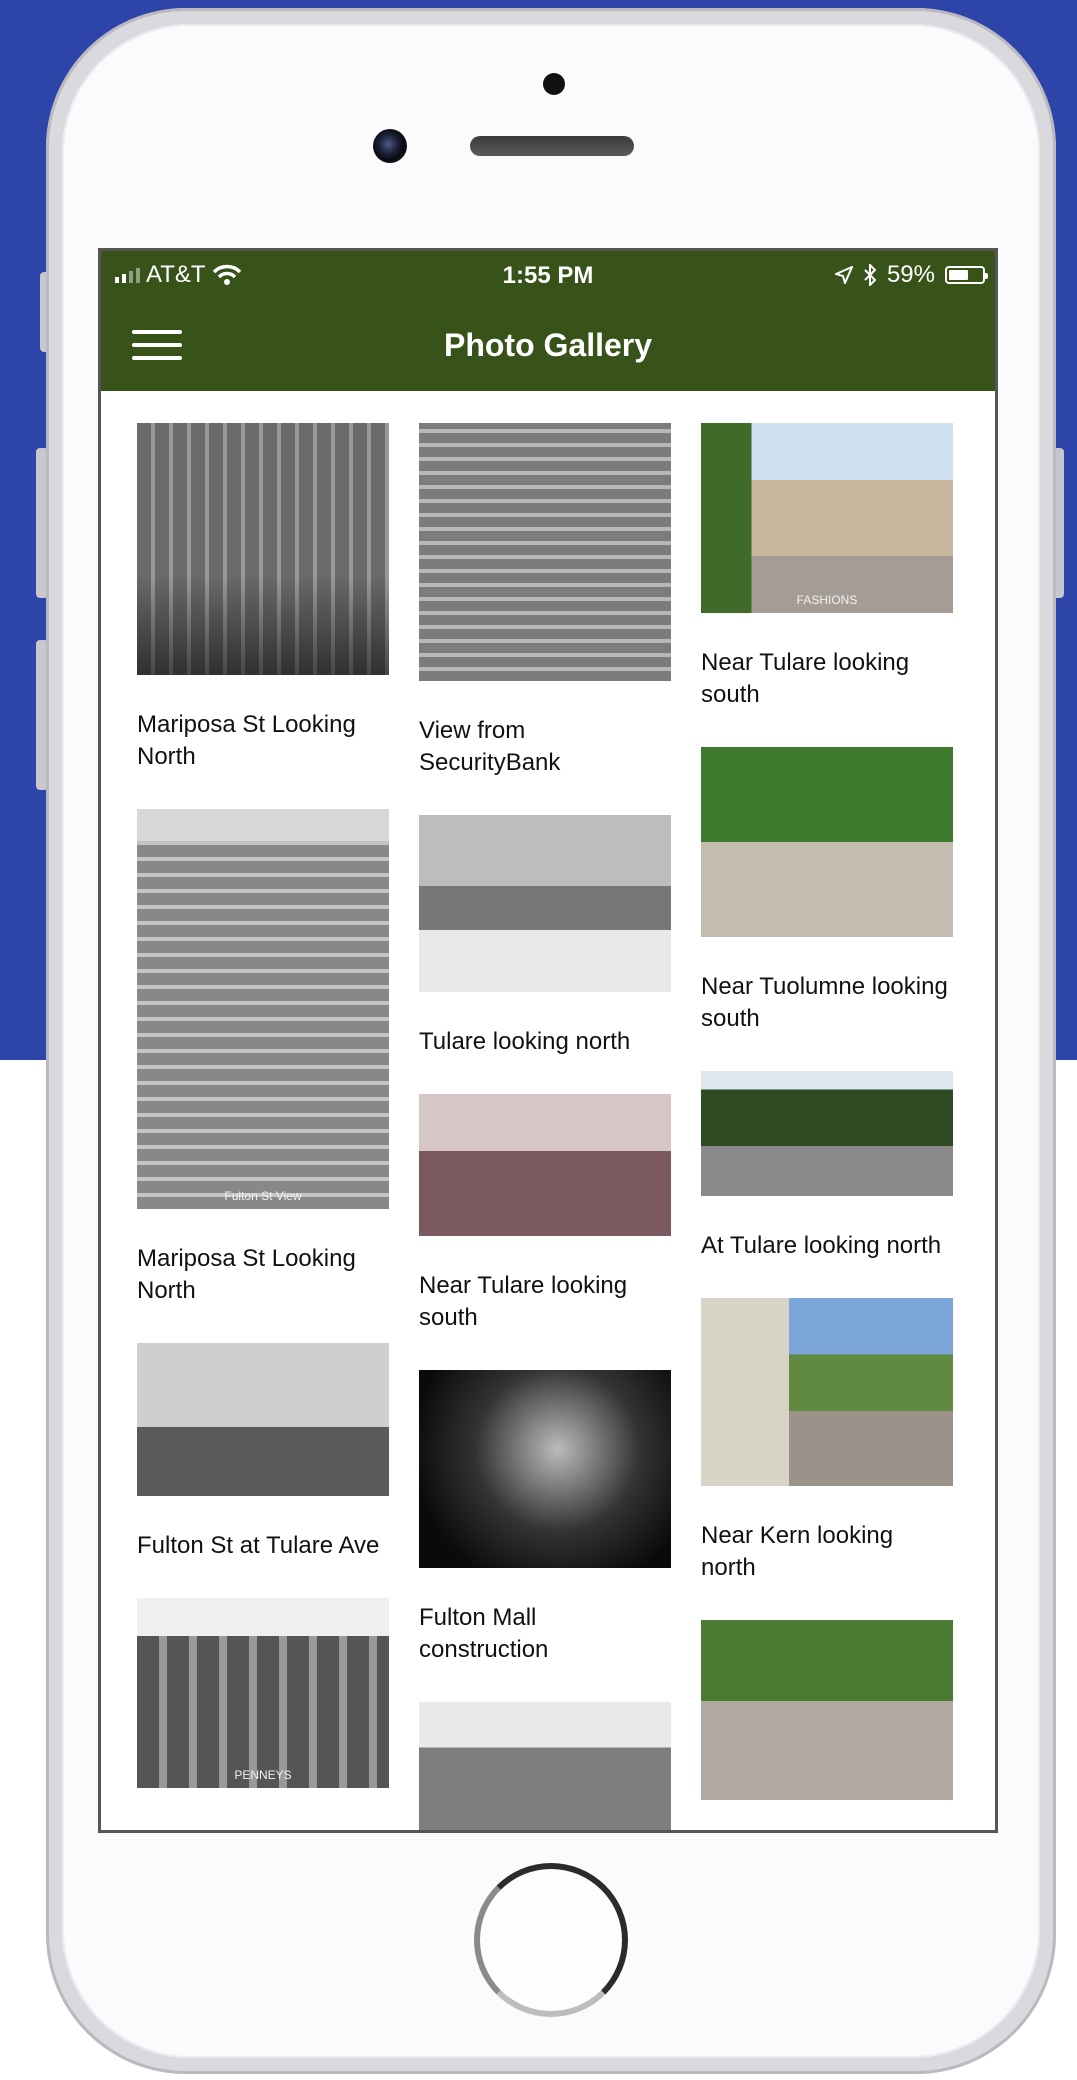 This screenshot has height=2080, width=1077. What do you see at coordinates (484, 1633) in the screenshot?
I see `photo-caption: Fulton Mall construction` at bounding box center [484, 1633].